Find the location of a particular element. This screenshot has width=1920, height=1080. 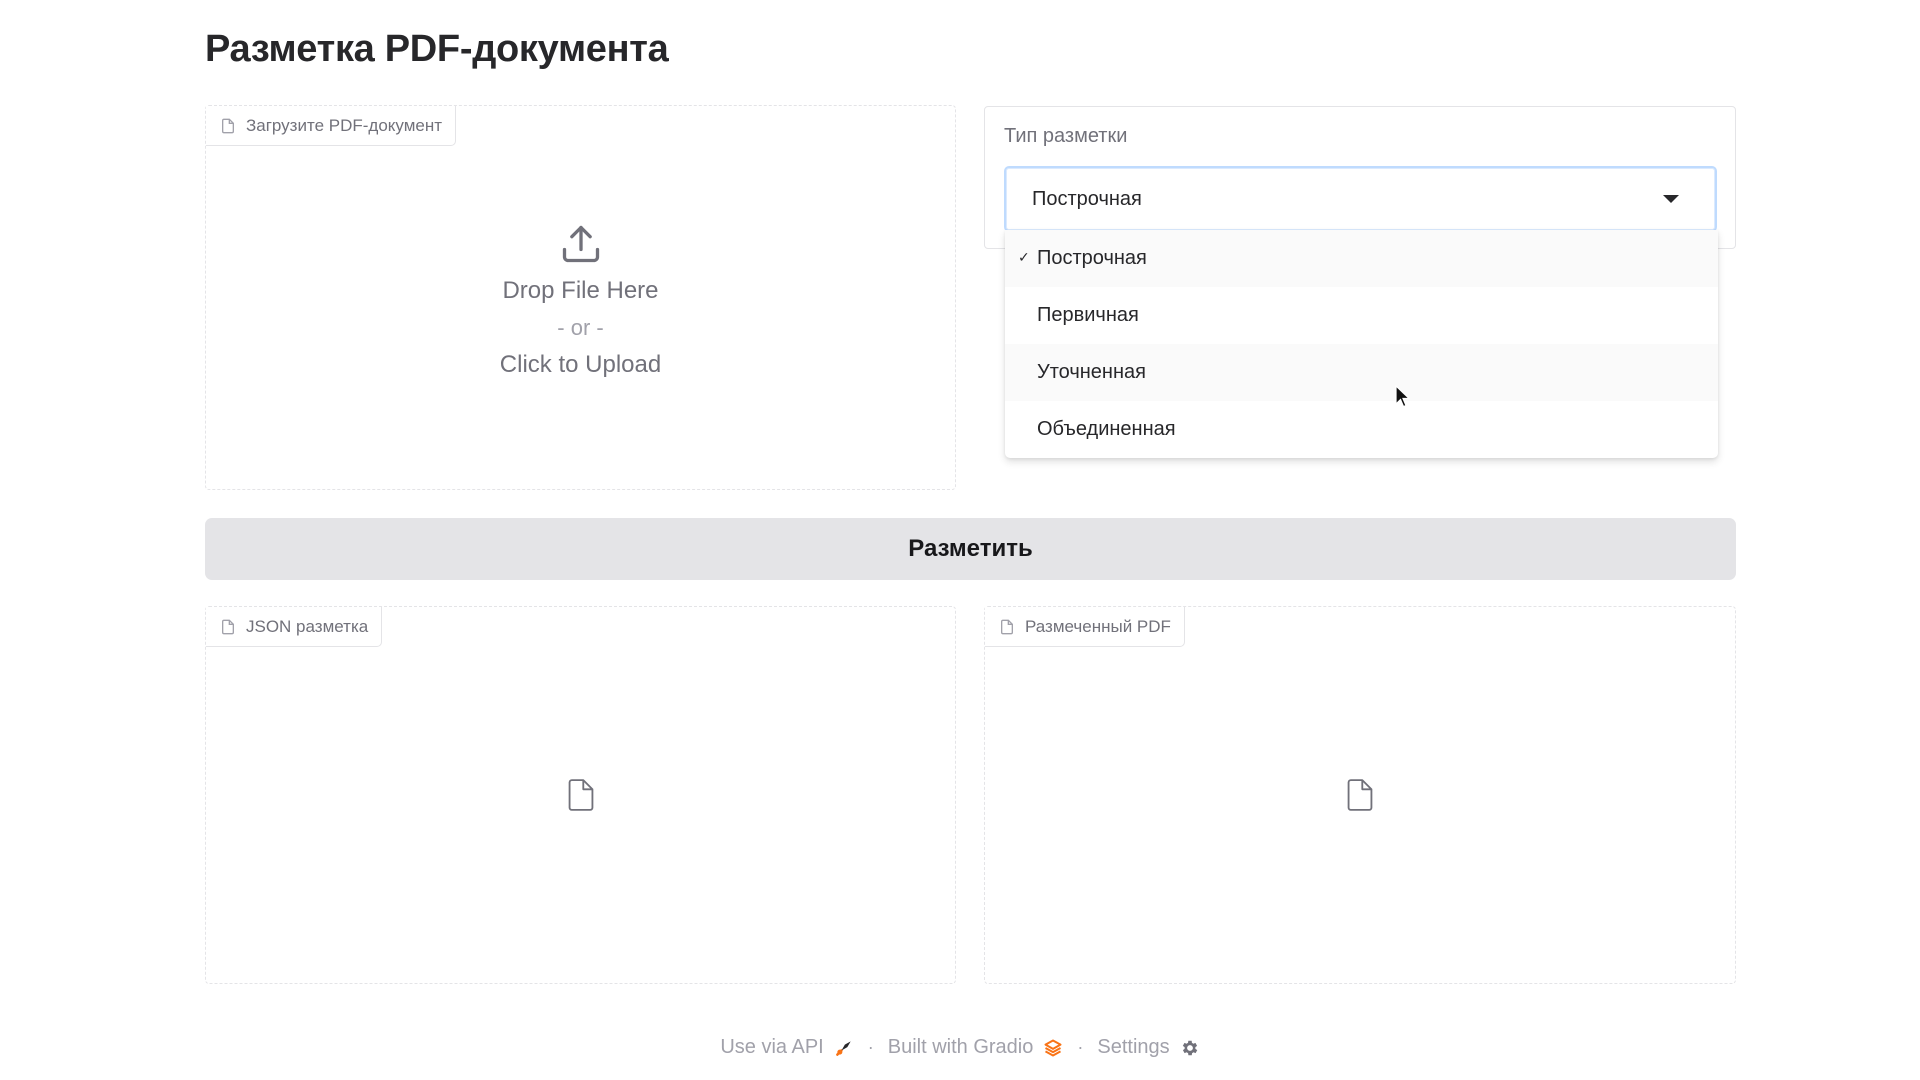

markup-type-panel: Тип разметки Построчная is located at coordinates (1360, 177).